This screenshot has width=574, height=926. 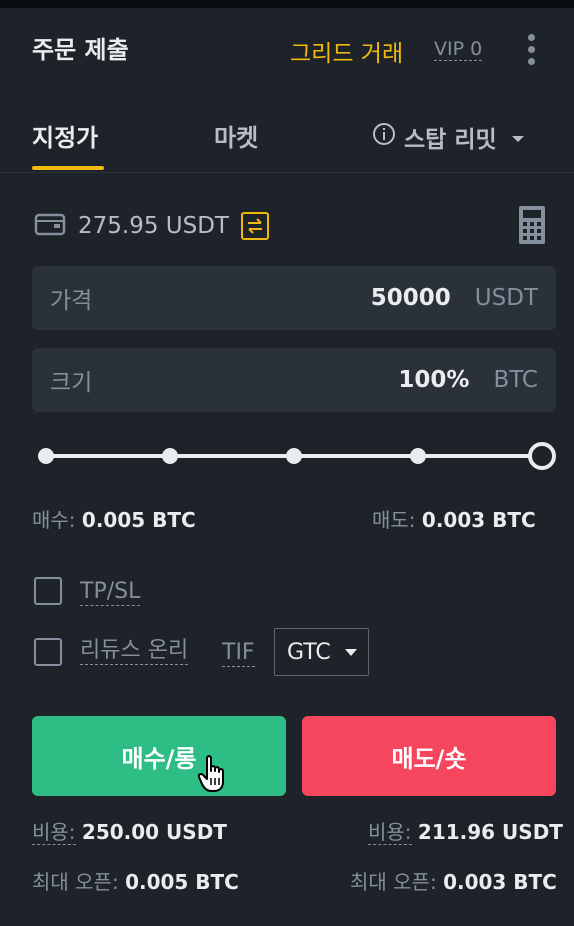 What do you see at coordinates (531, 50) in the screenshot?
I see `kebab-menu-icon` at bounding box center [531, 50].